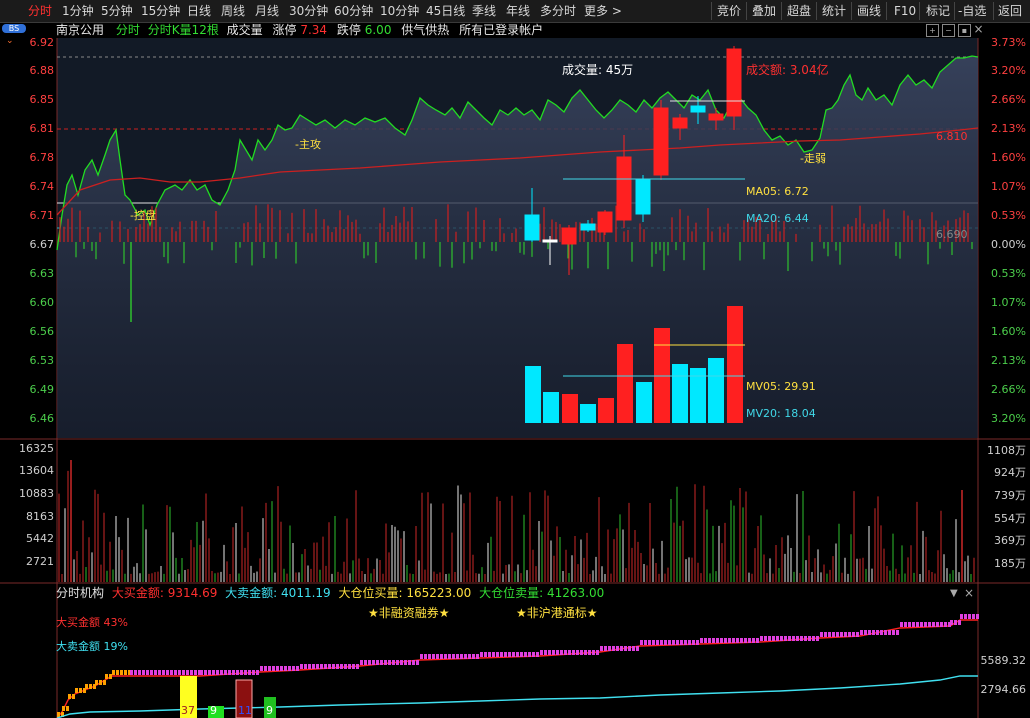 The image size is (1030, 718). Describe the element at coordinates (192, 593) in the screenshot. I see `big-buy-value: 9314.69` at that location.